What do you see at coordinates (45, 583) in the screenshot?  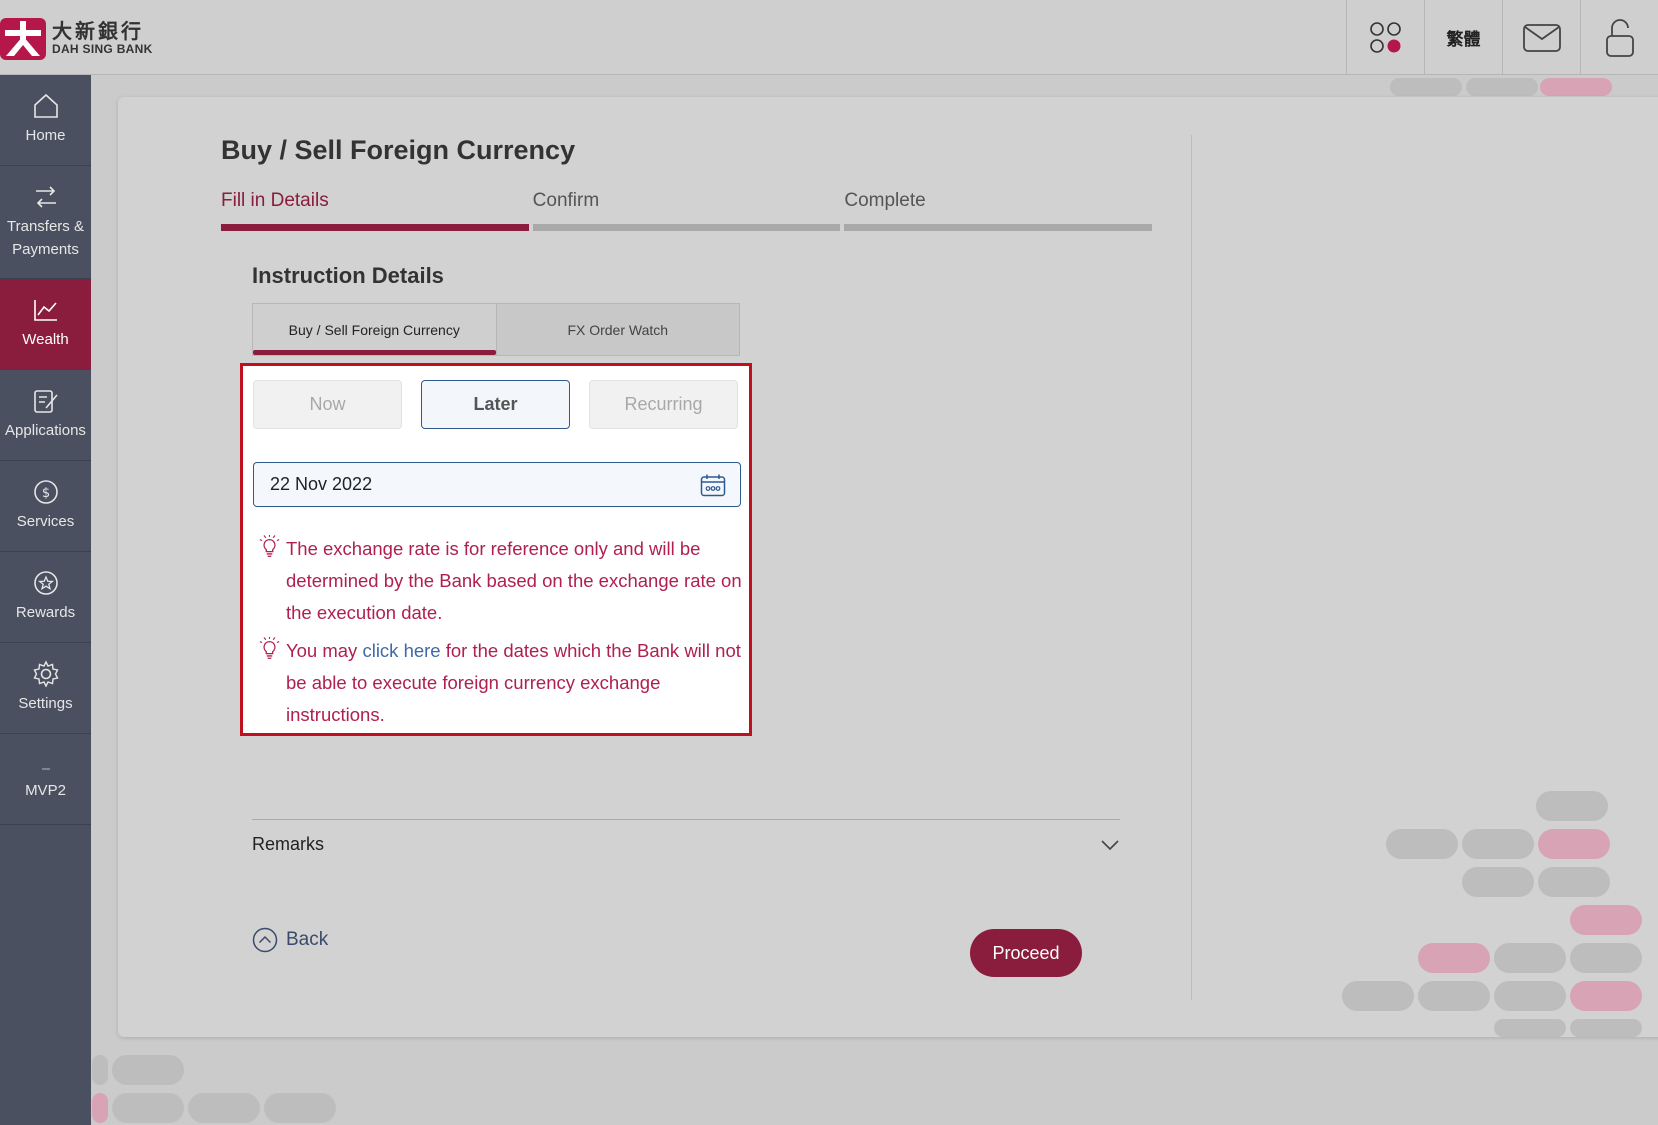 I see `star-icon` at bounding box center [45, 583].